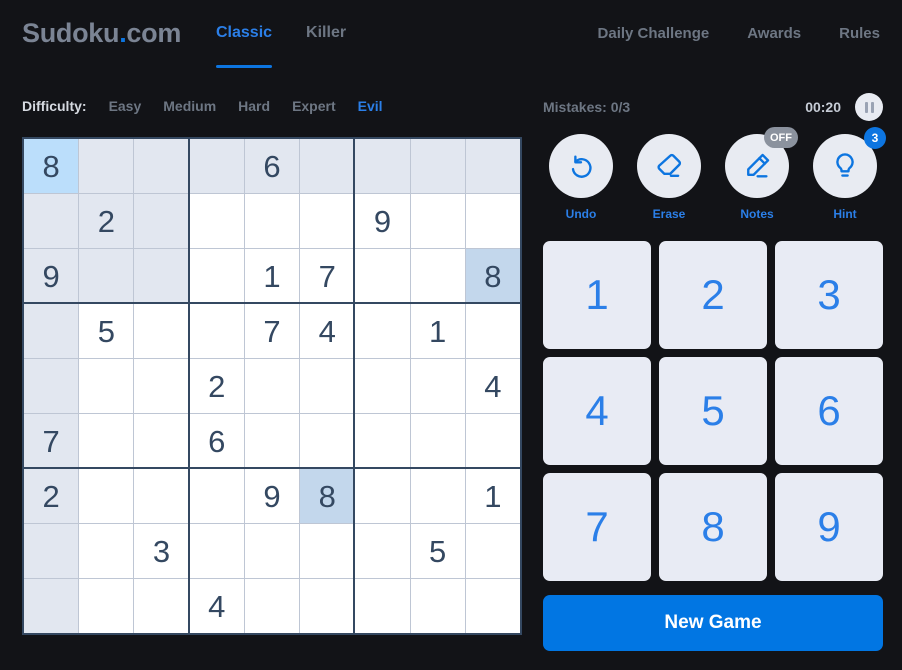 This screenshot has height=670, width=902. Describe the element at coordinates (161, 496) in the screenshot. I see `sudoku-cell-r6c2` at that location.